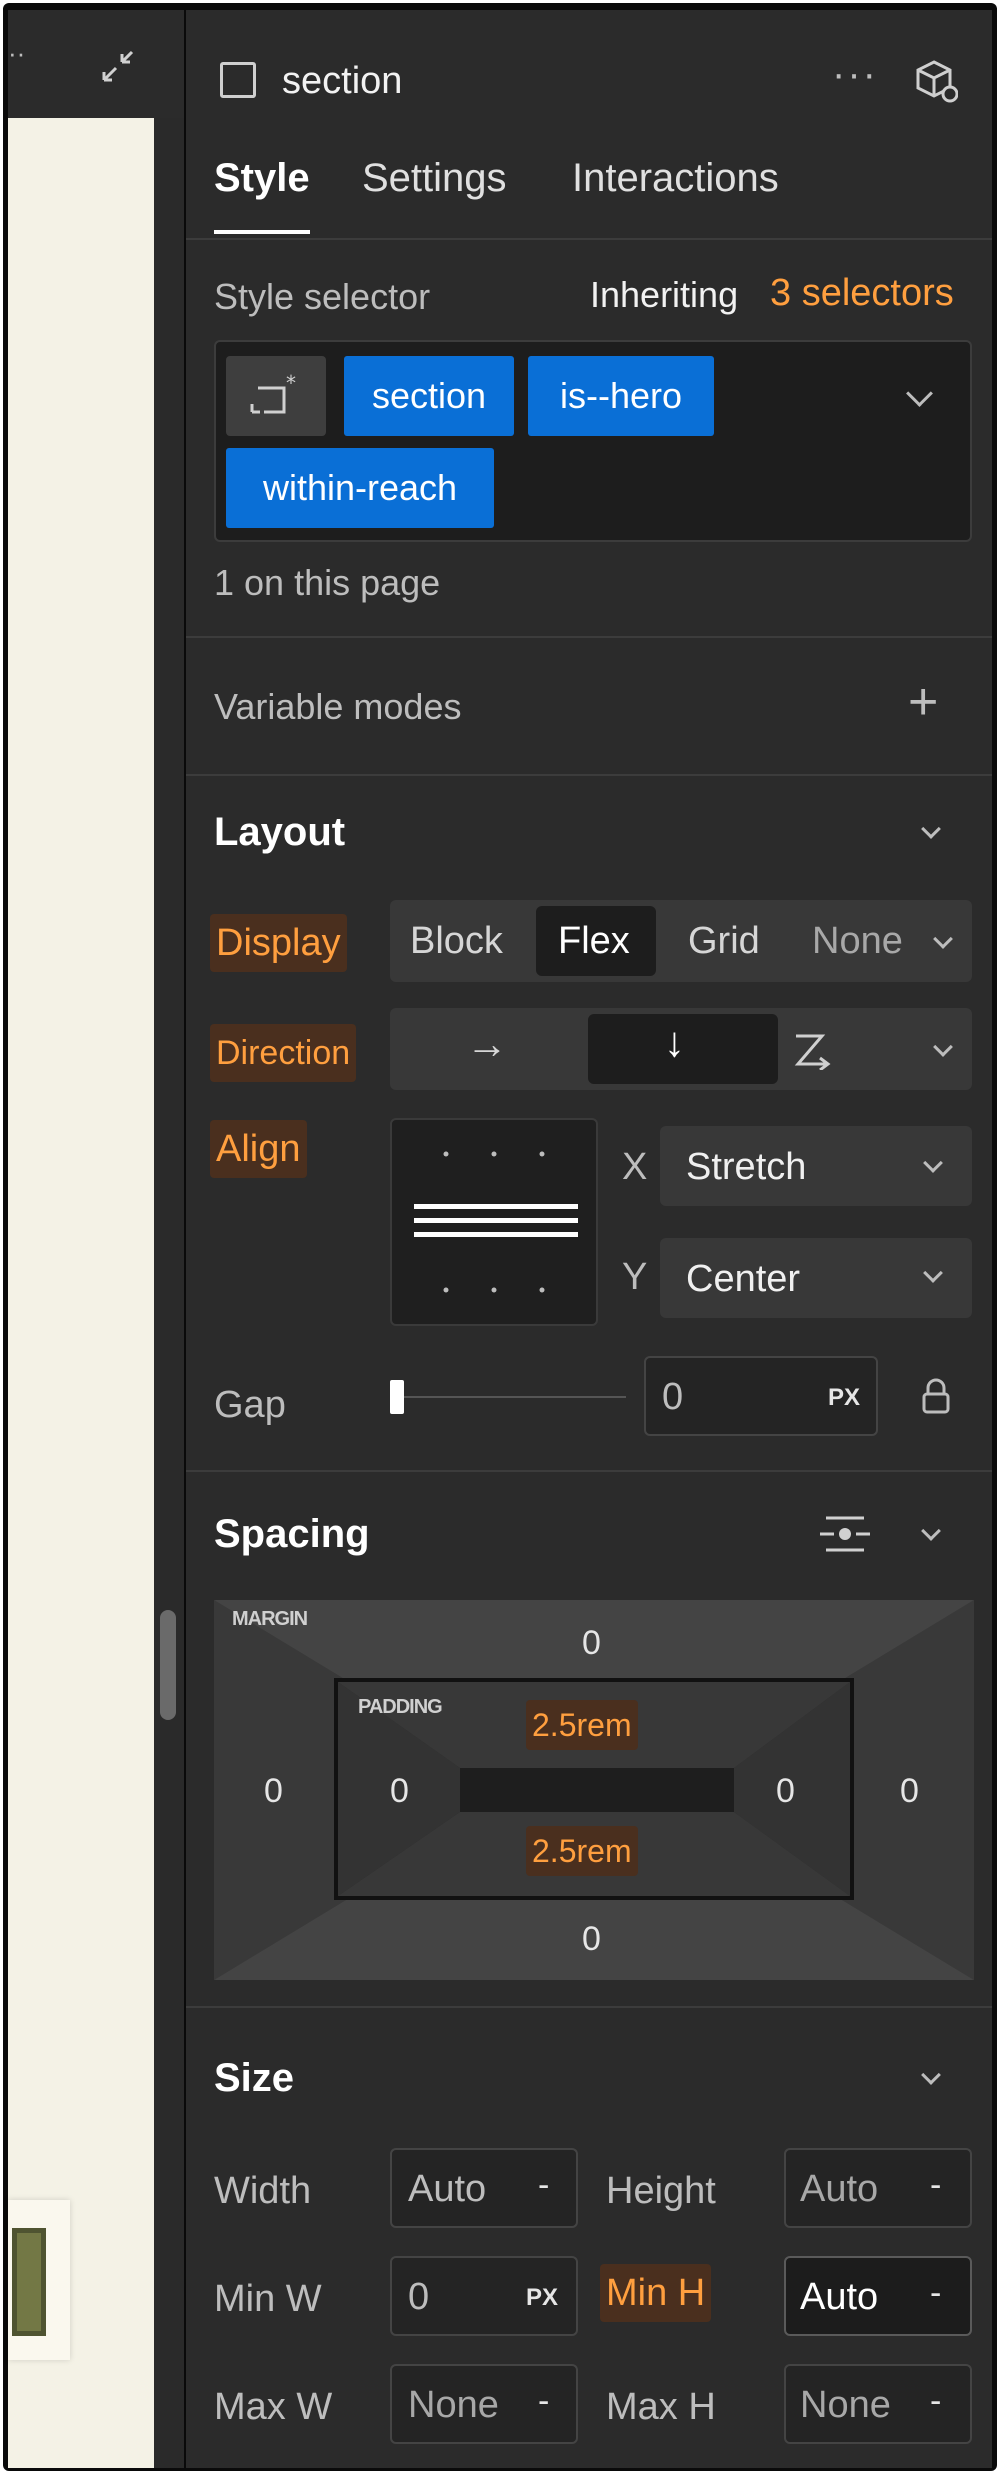 Image resolution: width=1000 pixels, height=2475 pixels. I want to click on selector-usage-count: 1 on this page, so click(327, 582).